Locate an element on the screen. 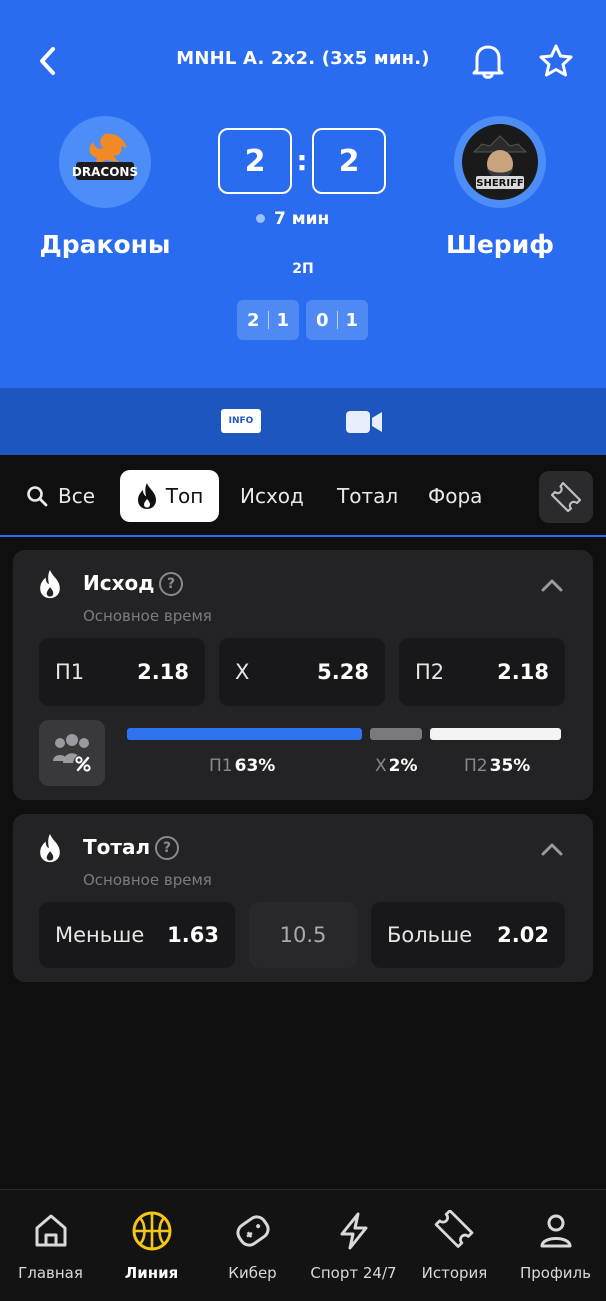  sheriff-logo-icon: SHERIFF is located at coordinates (500, 162).